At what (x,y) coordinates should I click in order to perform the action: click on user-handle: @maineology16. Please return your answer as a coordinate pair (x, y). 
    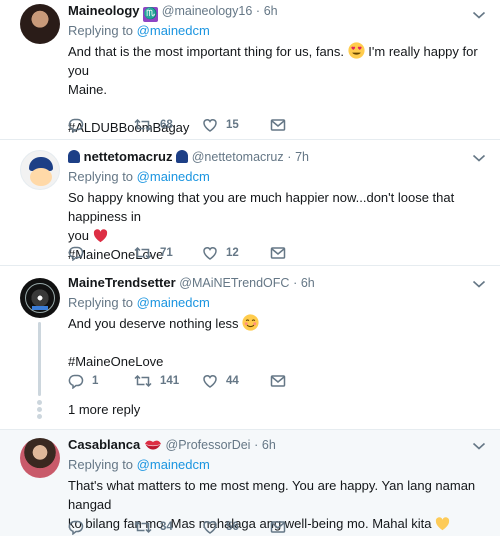
    Looking at the image, I should click on (207, 11).